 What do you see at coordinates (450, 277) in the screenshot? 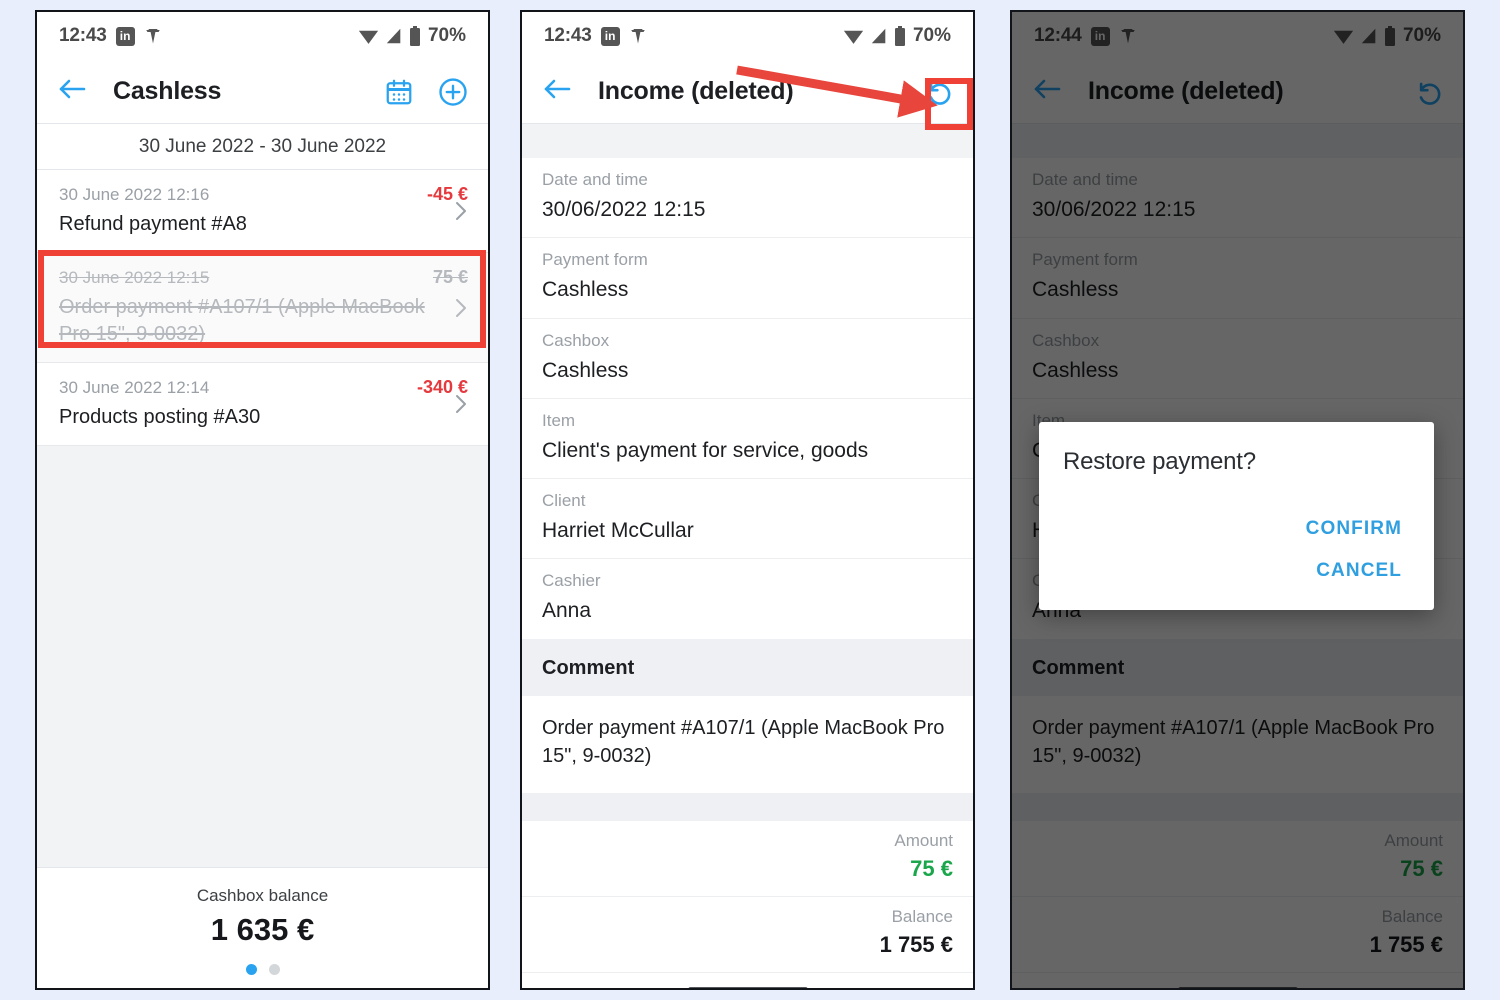
I see `transaction-amount: 75 €` at bounding box center [450, 277].